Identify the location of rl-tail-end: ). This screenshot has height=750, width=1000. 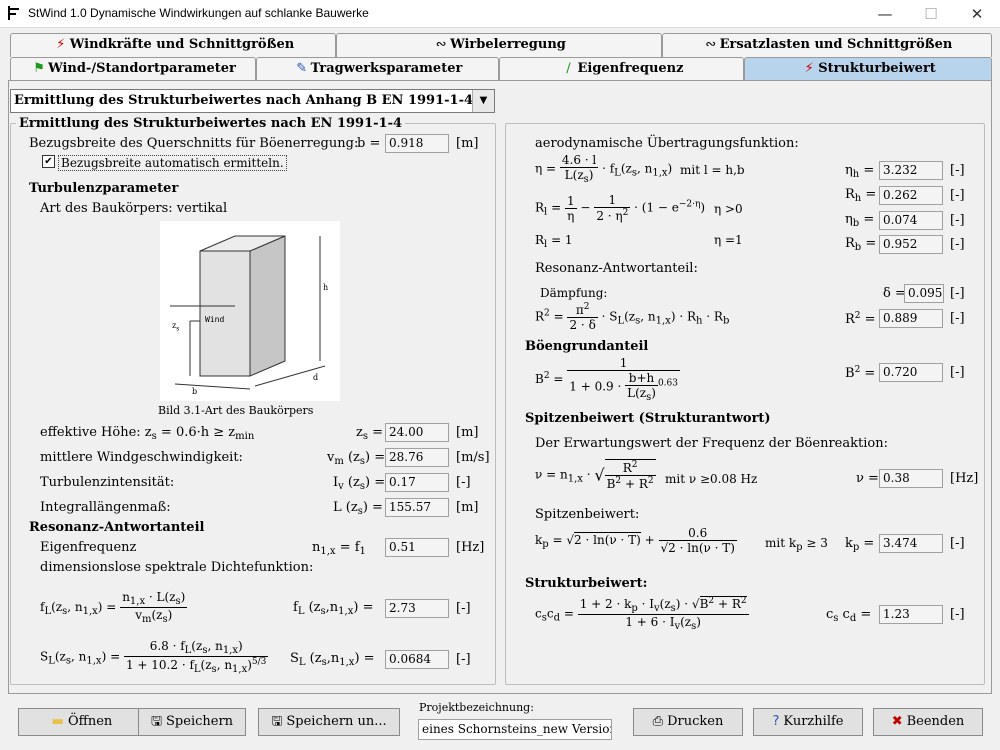
(703, 207).